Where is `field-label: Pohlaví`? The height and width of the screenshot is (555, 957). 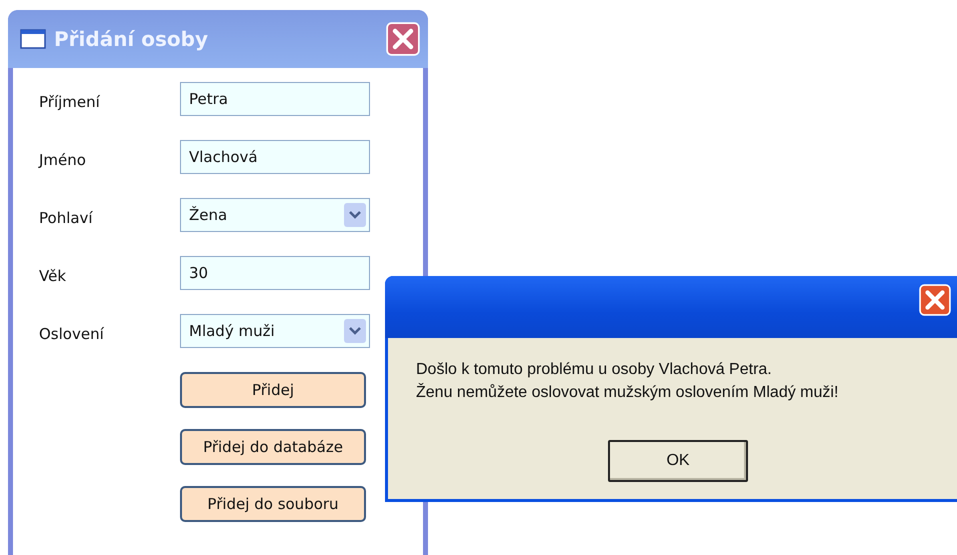 field-label: Pohlaví is located at coordinates (66, 217).